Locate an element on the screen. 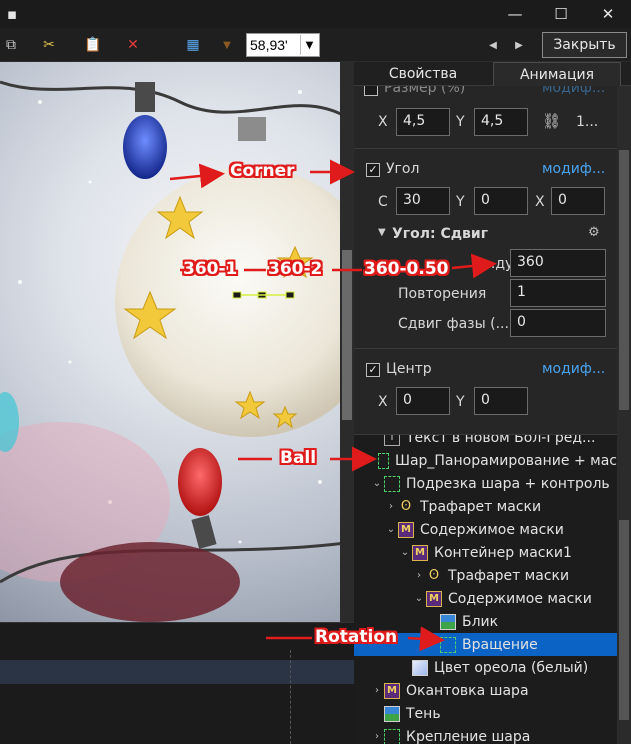 This screenshot has width=631, height=744. tree-item-label: Контейнер маски1 is located at coordinates (503, 552).